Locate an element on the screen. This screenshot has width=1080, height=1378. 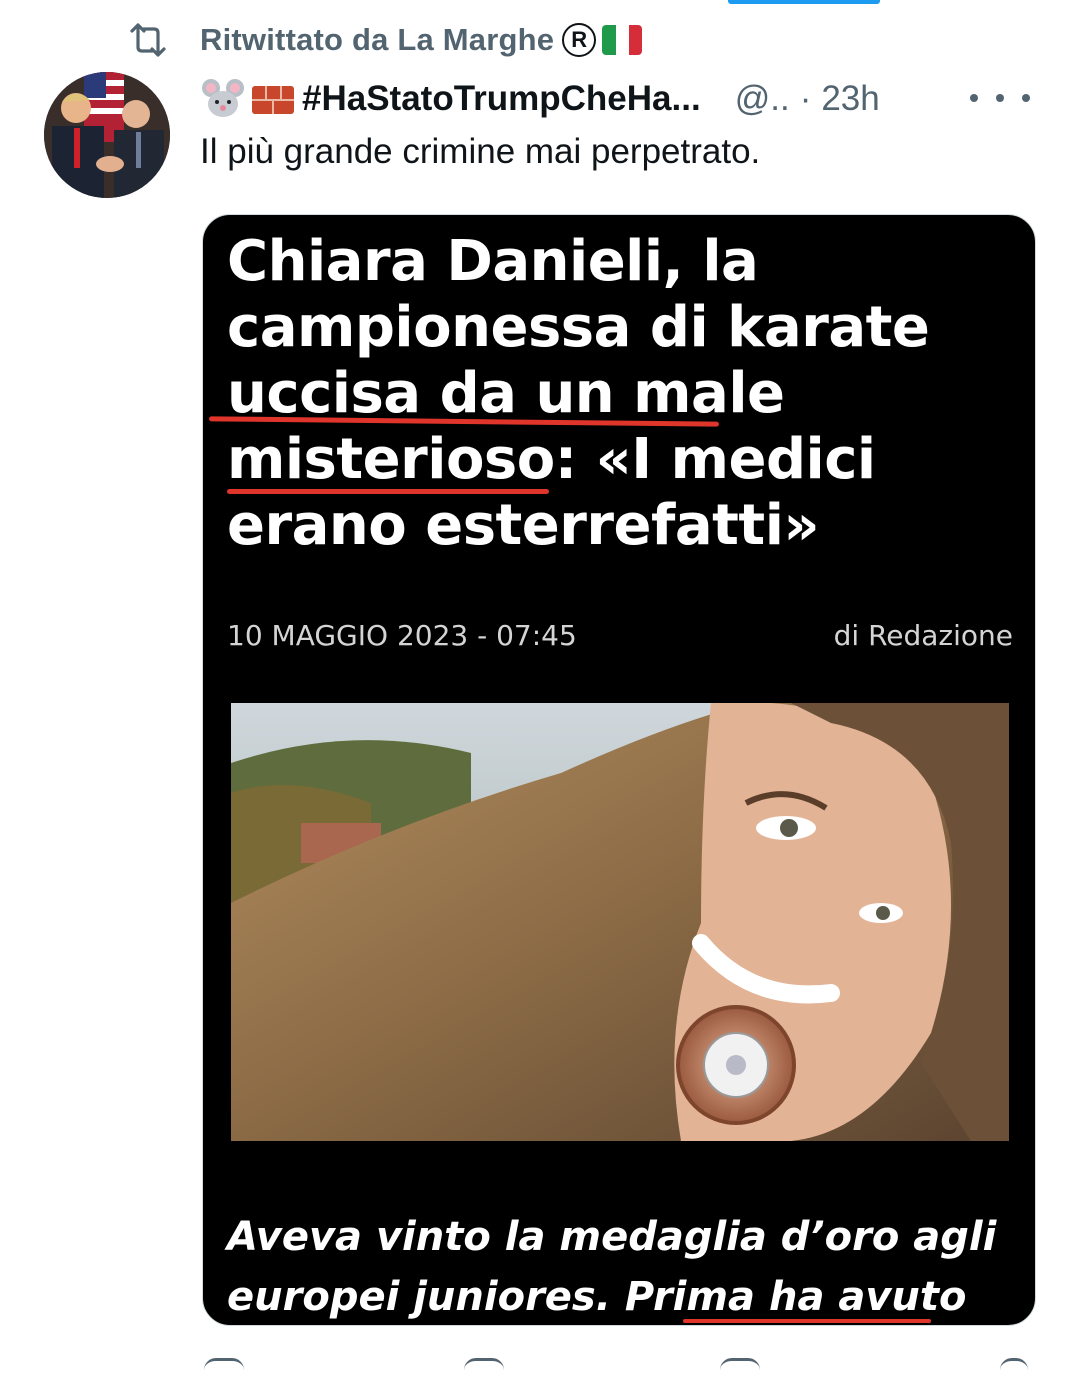
avatar is located at coordinates (107, 135).